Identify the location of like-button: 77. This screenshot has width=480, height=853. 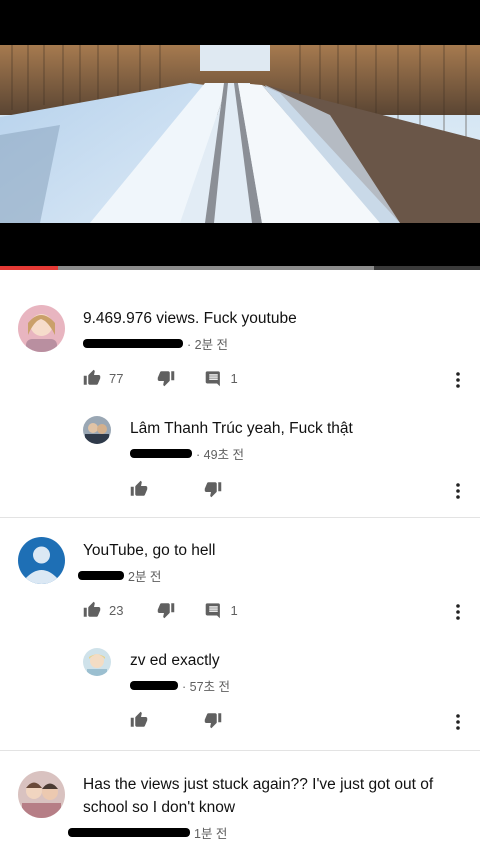
(103, 378).